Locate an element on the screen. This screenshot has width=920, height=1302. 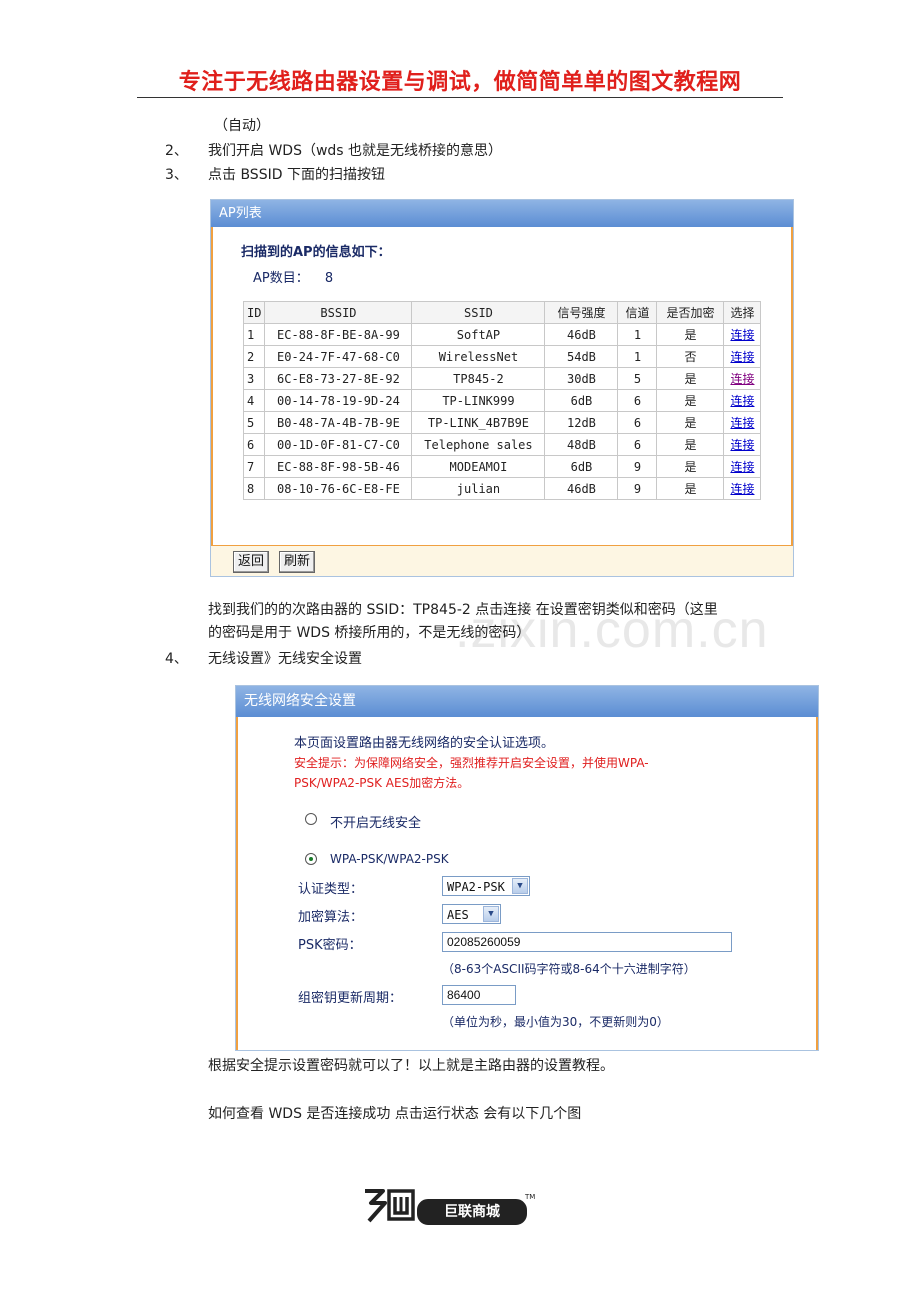
step-3-number: 3、 is located at coordinates (176, 175).